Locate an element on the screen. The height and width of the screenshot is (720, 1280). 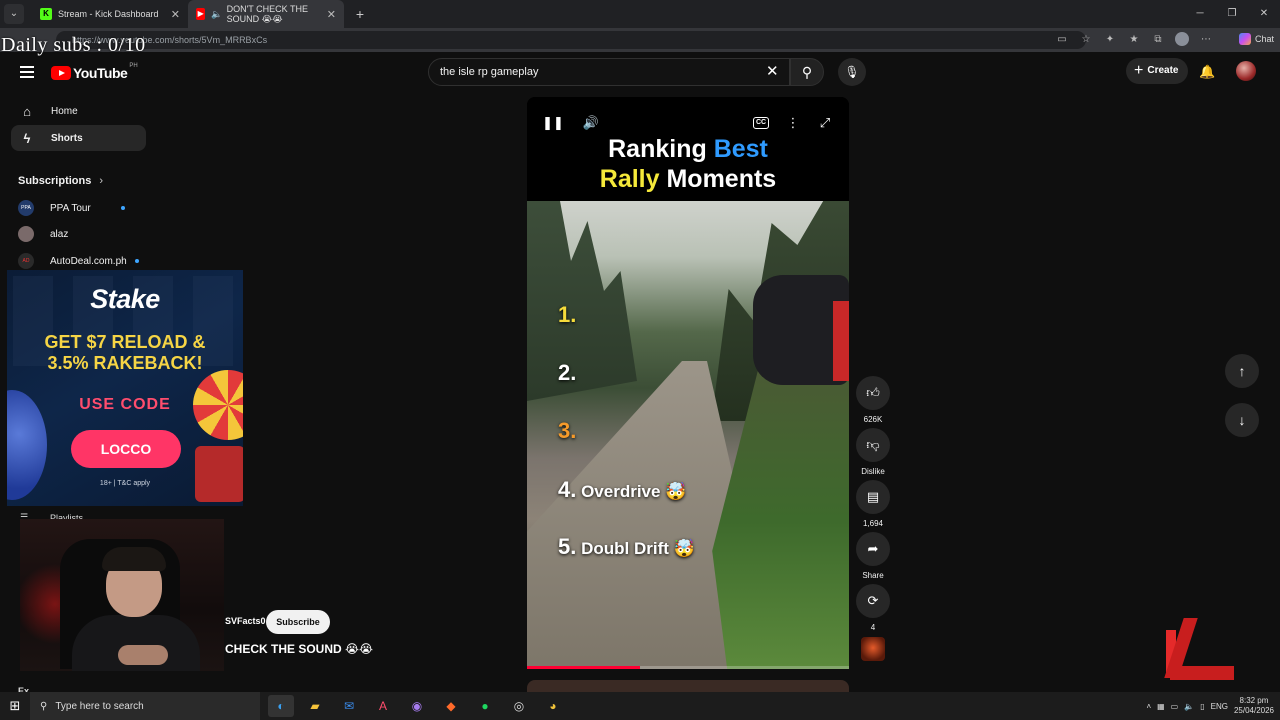
chevron-up-icon: ˄ is located at coordinates (1148, 706).